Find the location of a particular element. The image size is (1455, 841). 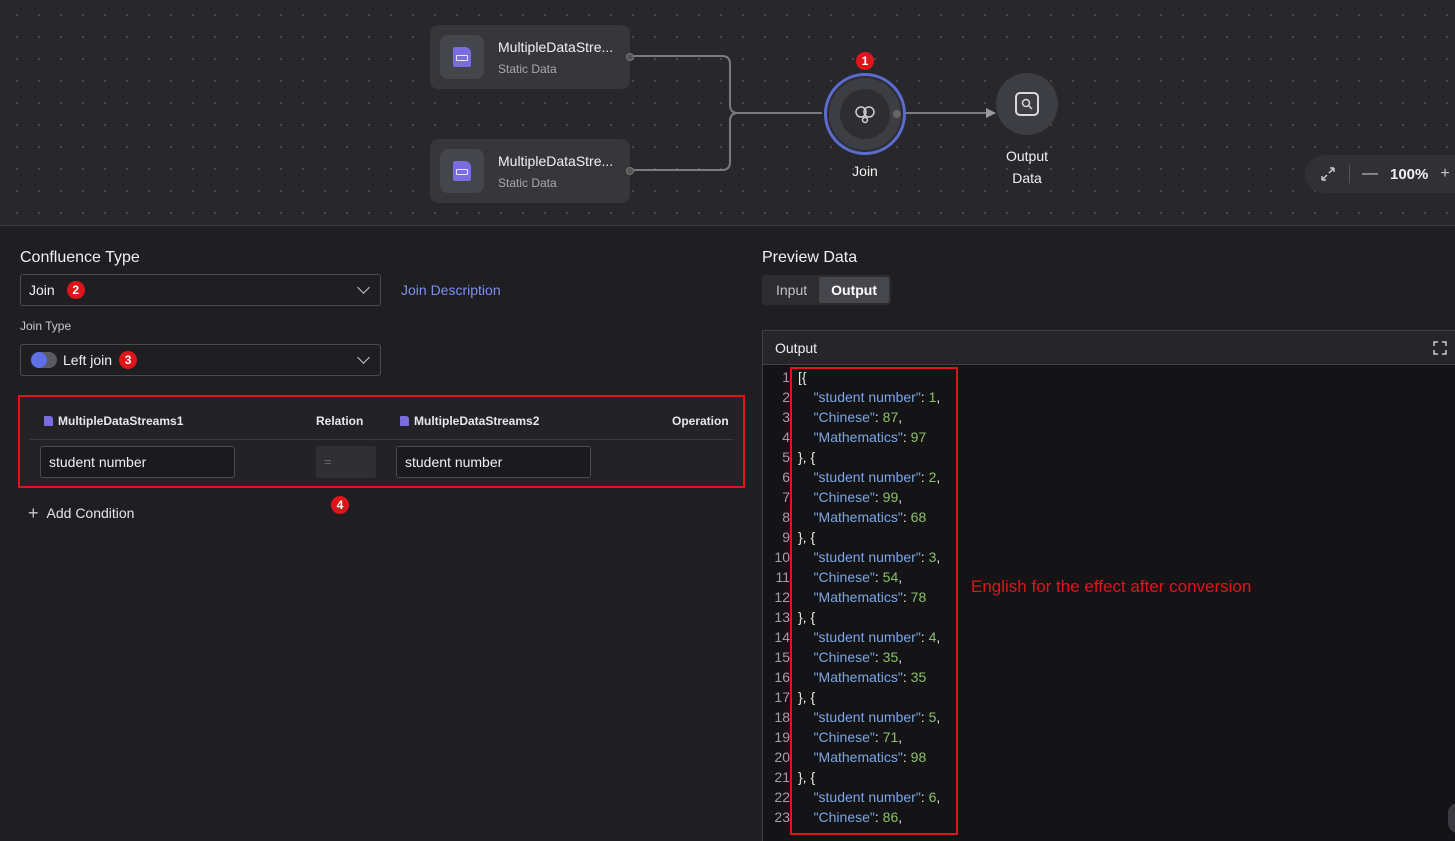

fullscreen-icon is located at coordinates (1440, 348).